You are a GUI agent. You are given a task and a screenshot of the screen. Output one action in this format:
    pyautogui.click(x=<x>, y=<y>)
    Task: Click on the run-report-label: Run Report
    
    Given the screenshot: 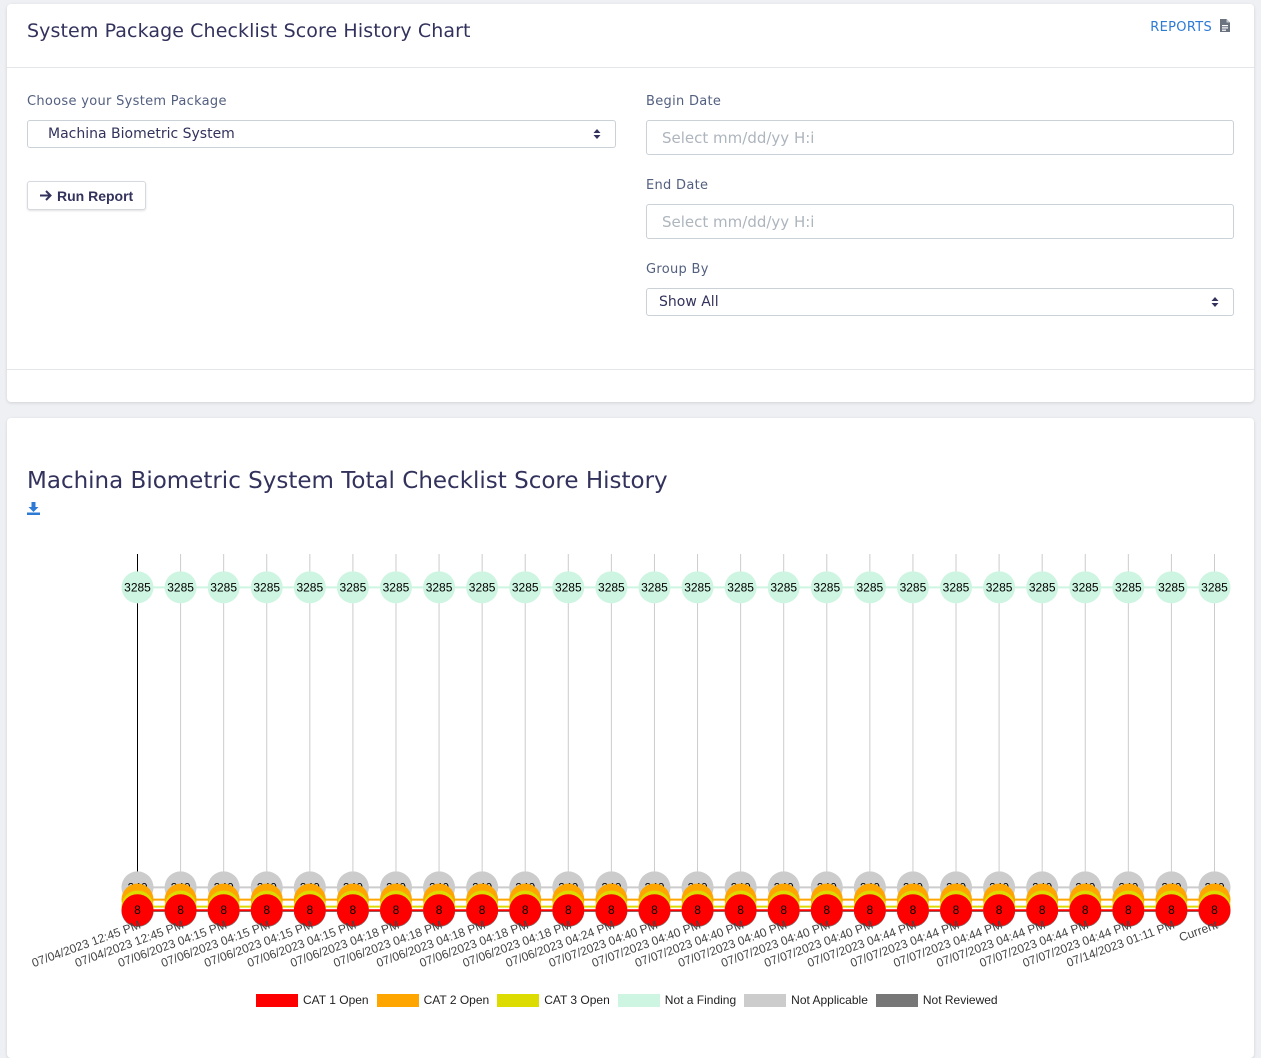 What is the action you would take?
    pyautogui.click(x=95, y=196)
    